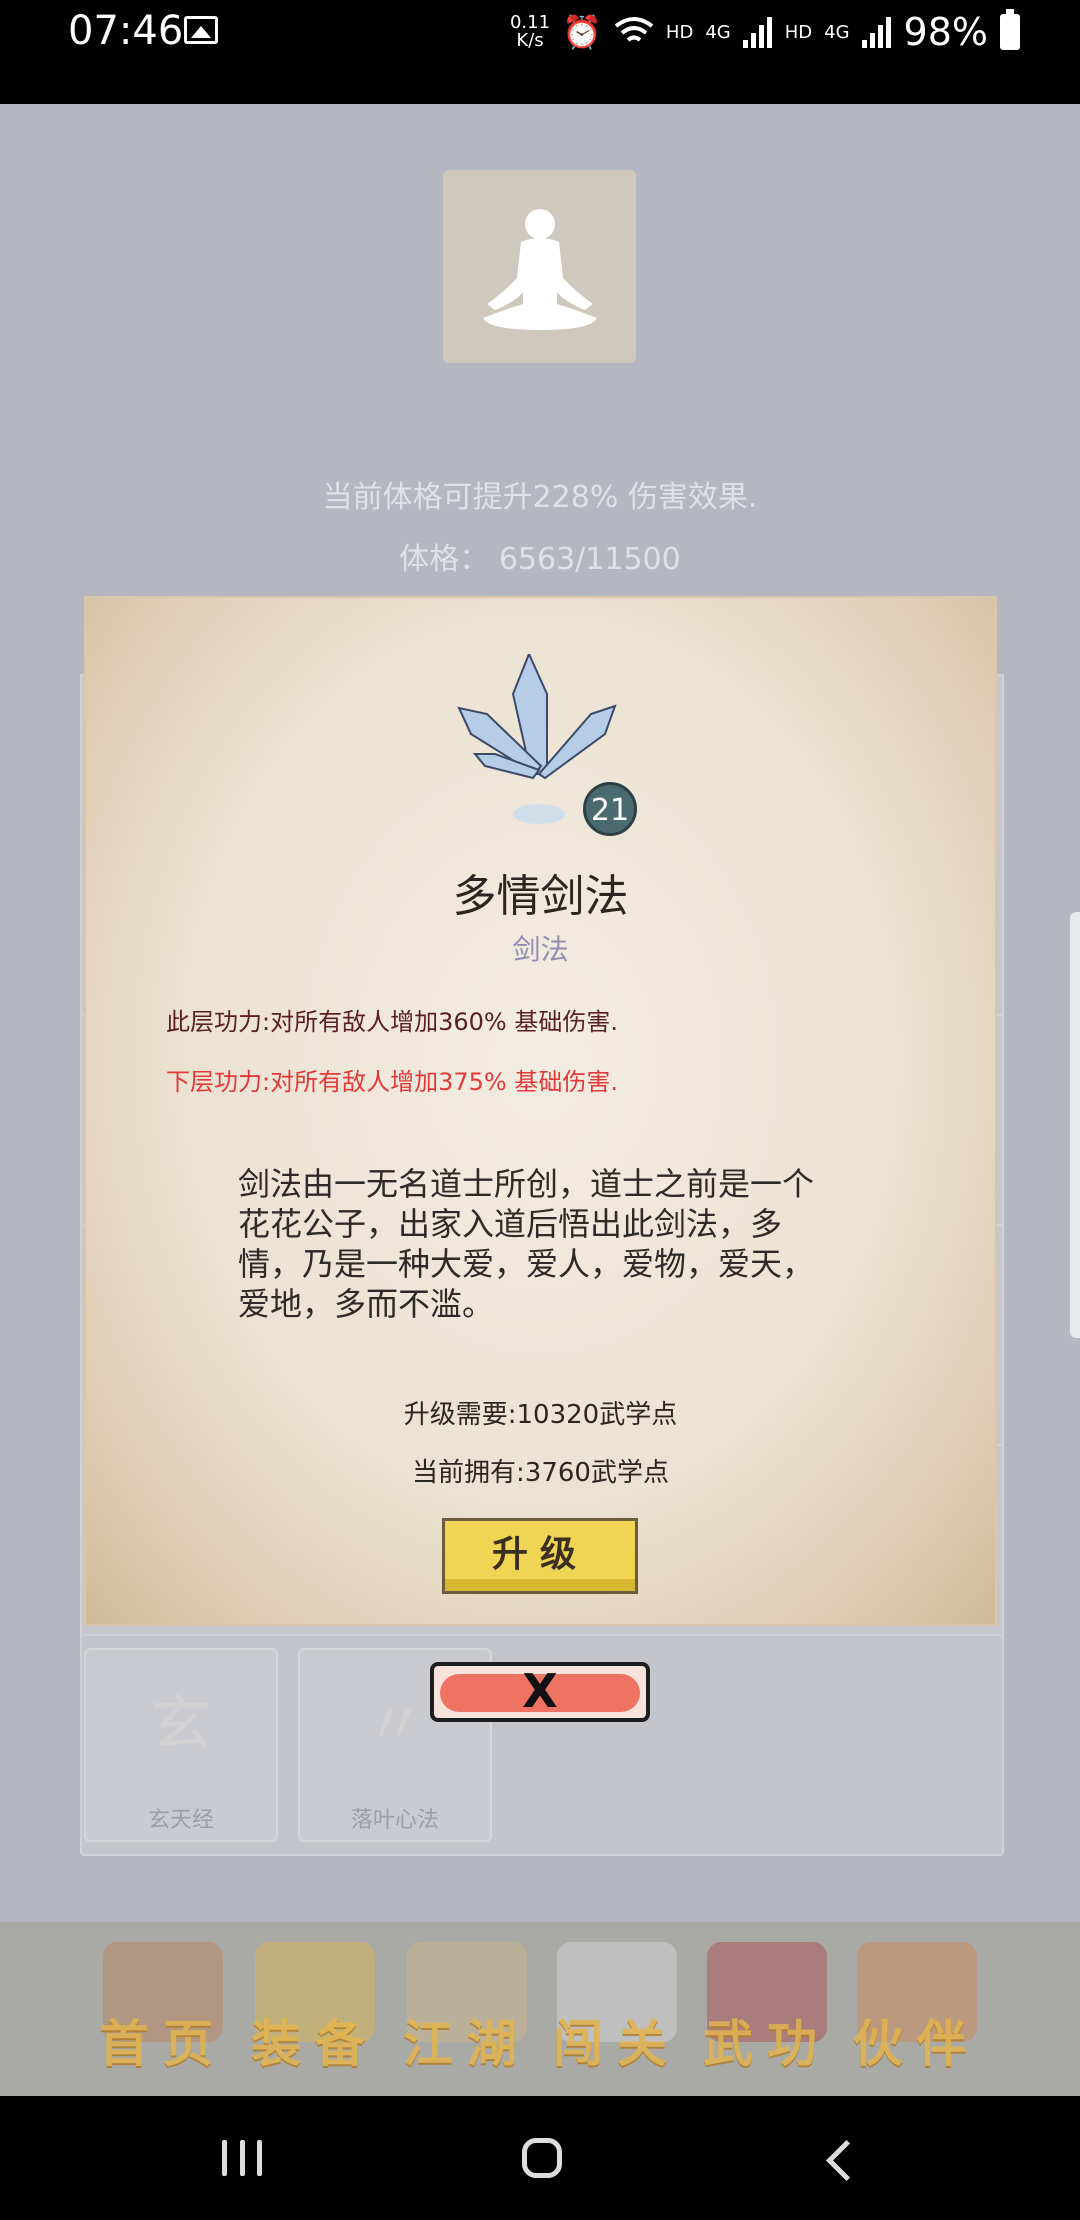 The image size is (1080, 2220). I want to click on signal-type: 4G, so click(718, 32).